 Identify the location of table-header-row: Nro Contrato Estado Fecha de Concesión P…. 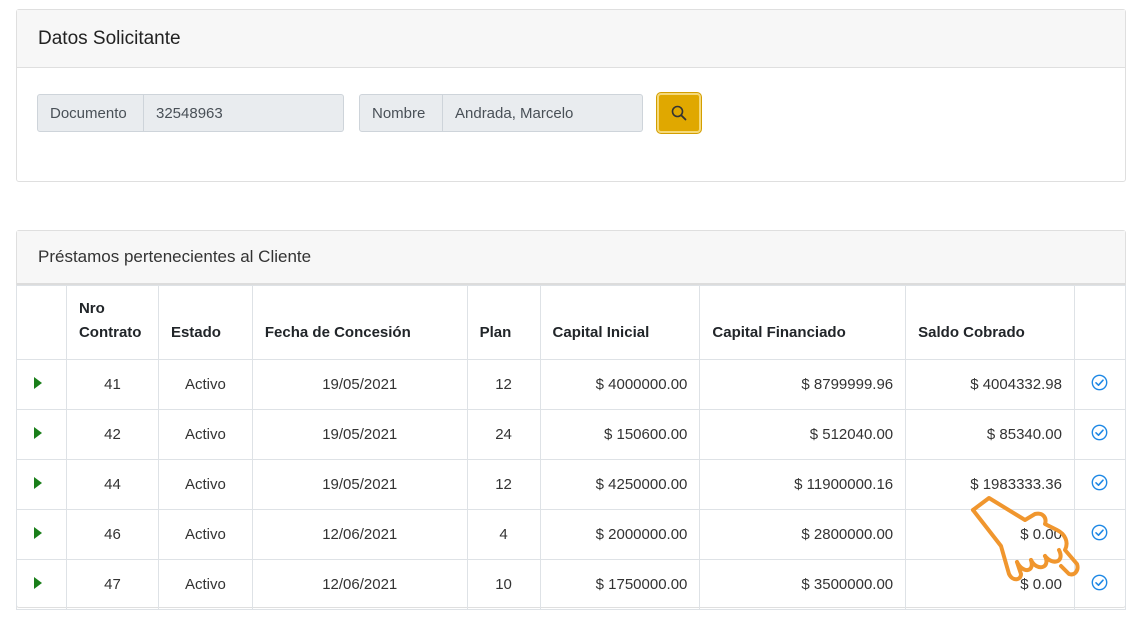
(571, 322).